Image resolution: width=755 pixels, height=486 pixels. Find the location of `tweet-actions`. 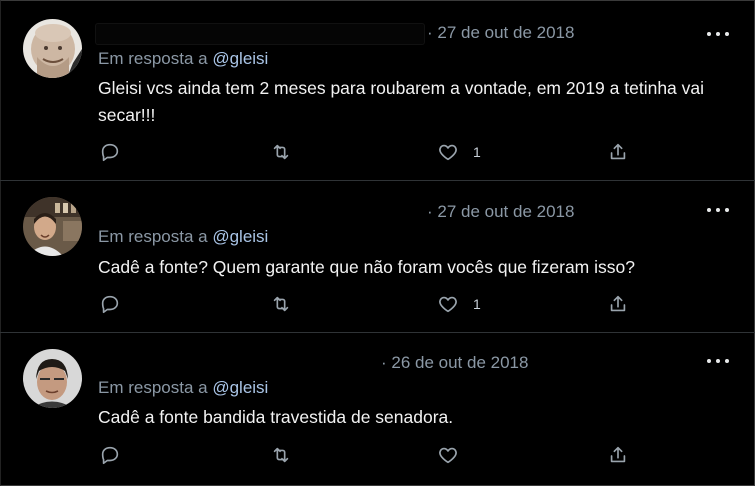

tweet-actions is located at coordinates (369, 456).